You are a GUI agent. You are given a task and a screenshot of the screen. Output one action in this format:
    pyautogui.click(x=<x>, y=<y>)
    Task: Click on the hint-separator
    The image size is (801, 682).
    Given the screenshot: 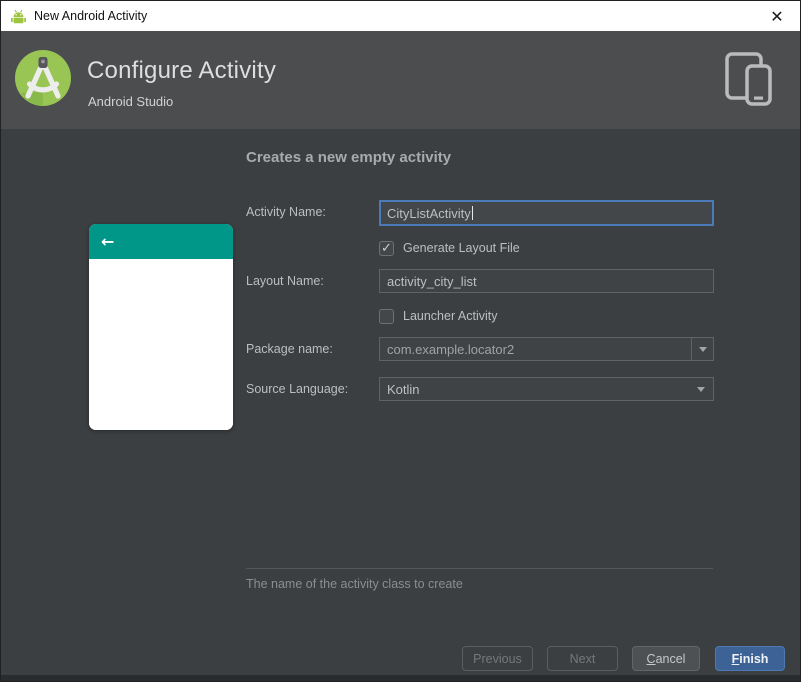 What is the action you would take?
    pyautogui.click(x=479, y=568)
    